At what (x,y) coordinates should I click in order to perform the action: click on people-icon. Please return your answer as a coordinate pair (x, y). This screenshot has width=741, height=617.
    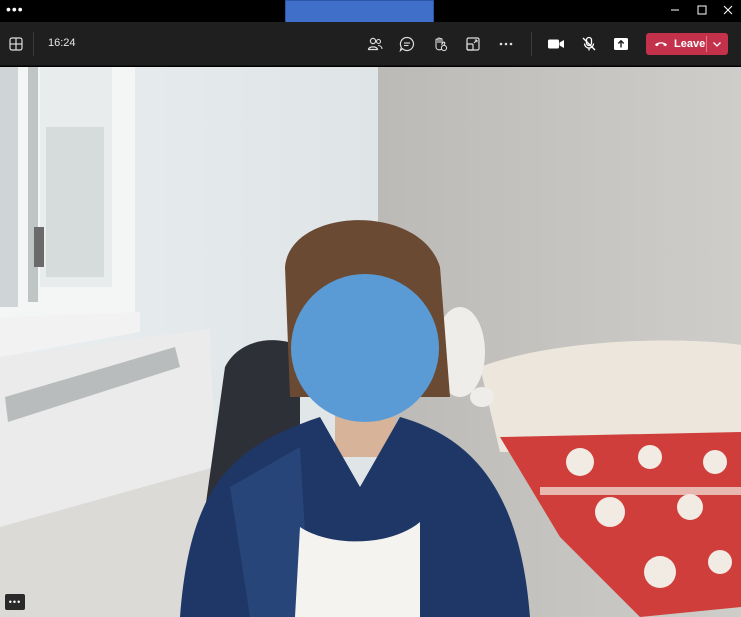
    Looking at the image, I should click on (375, 44).